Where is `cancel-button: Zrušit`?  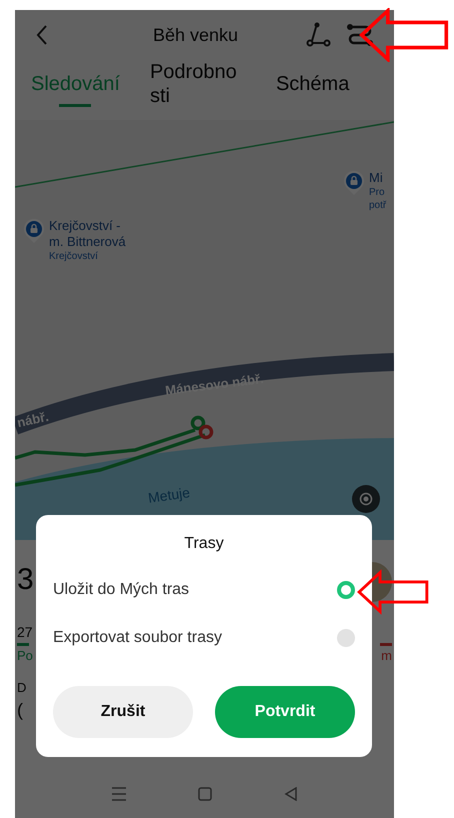
cancel-button: Zrušit is located at coordinates (123, 712).